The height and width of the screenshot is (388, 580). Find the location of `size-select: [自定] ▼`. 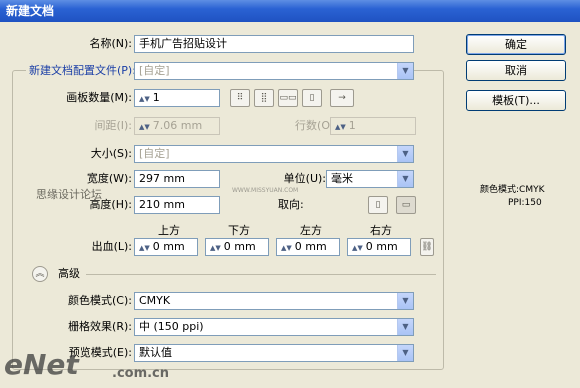

size-select: [自定] ▼ is located at coordinates (274, 154).